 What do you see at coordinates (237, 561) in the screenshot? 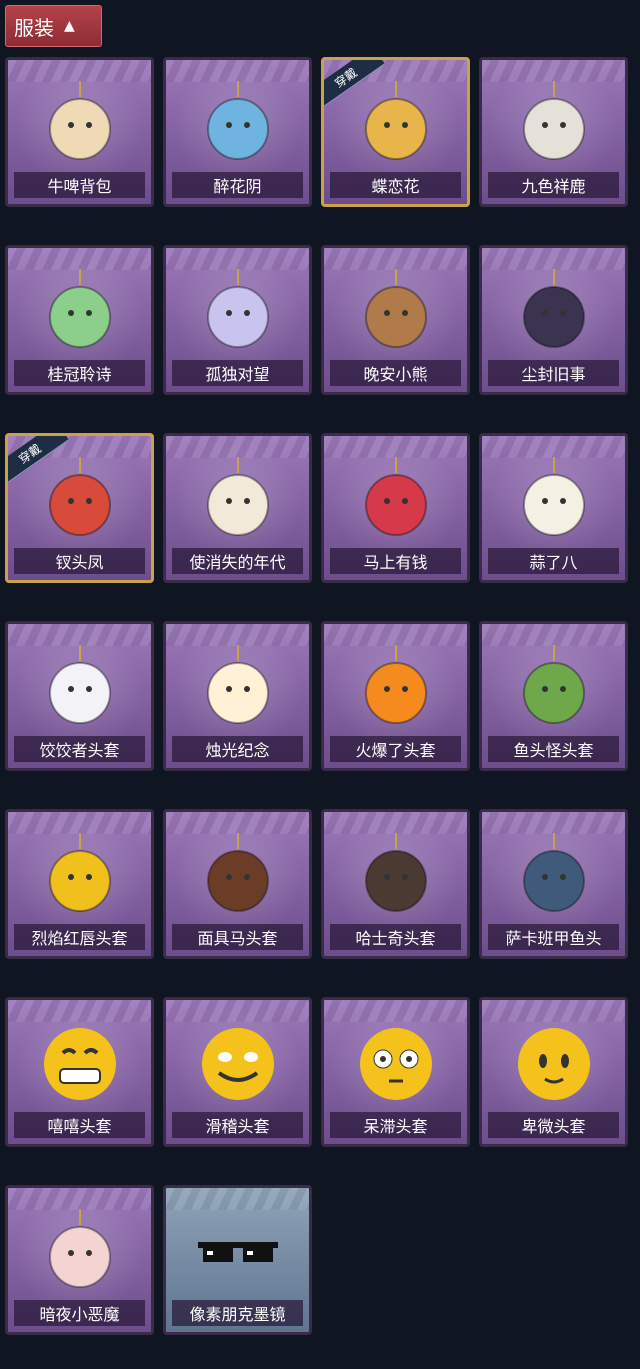
I see `costume-name: 使消失的年代` at bounding box center [237, 561].